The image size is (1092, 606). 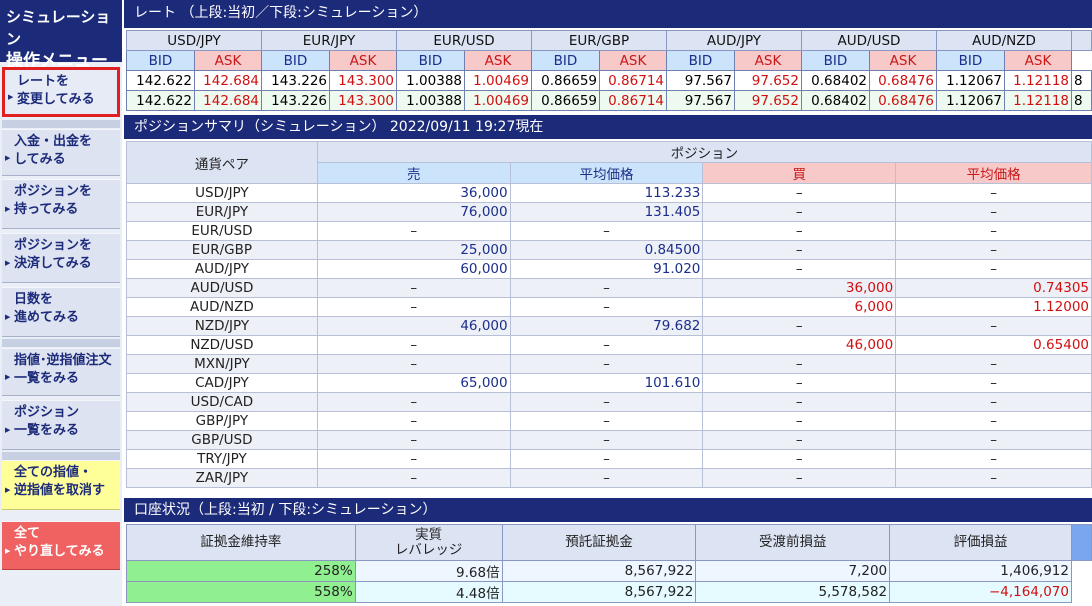 What do you see at coordinates (58, 28) in the screenshot?
I see `sidebar-title-line1: シミュレーション` at bounding box center [58, 28].